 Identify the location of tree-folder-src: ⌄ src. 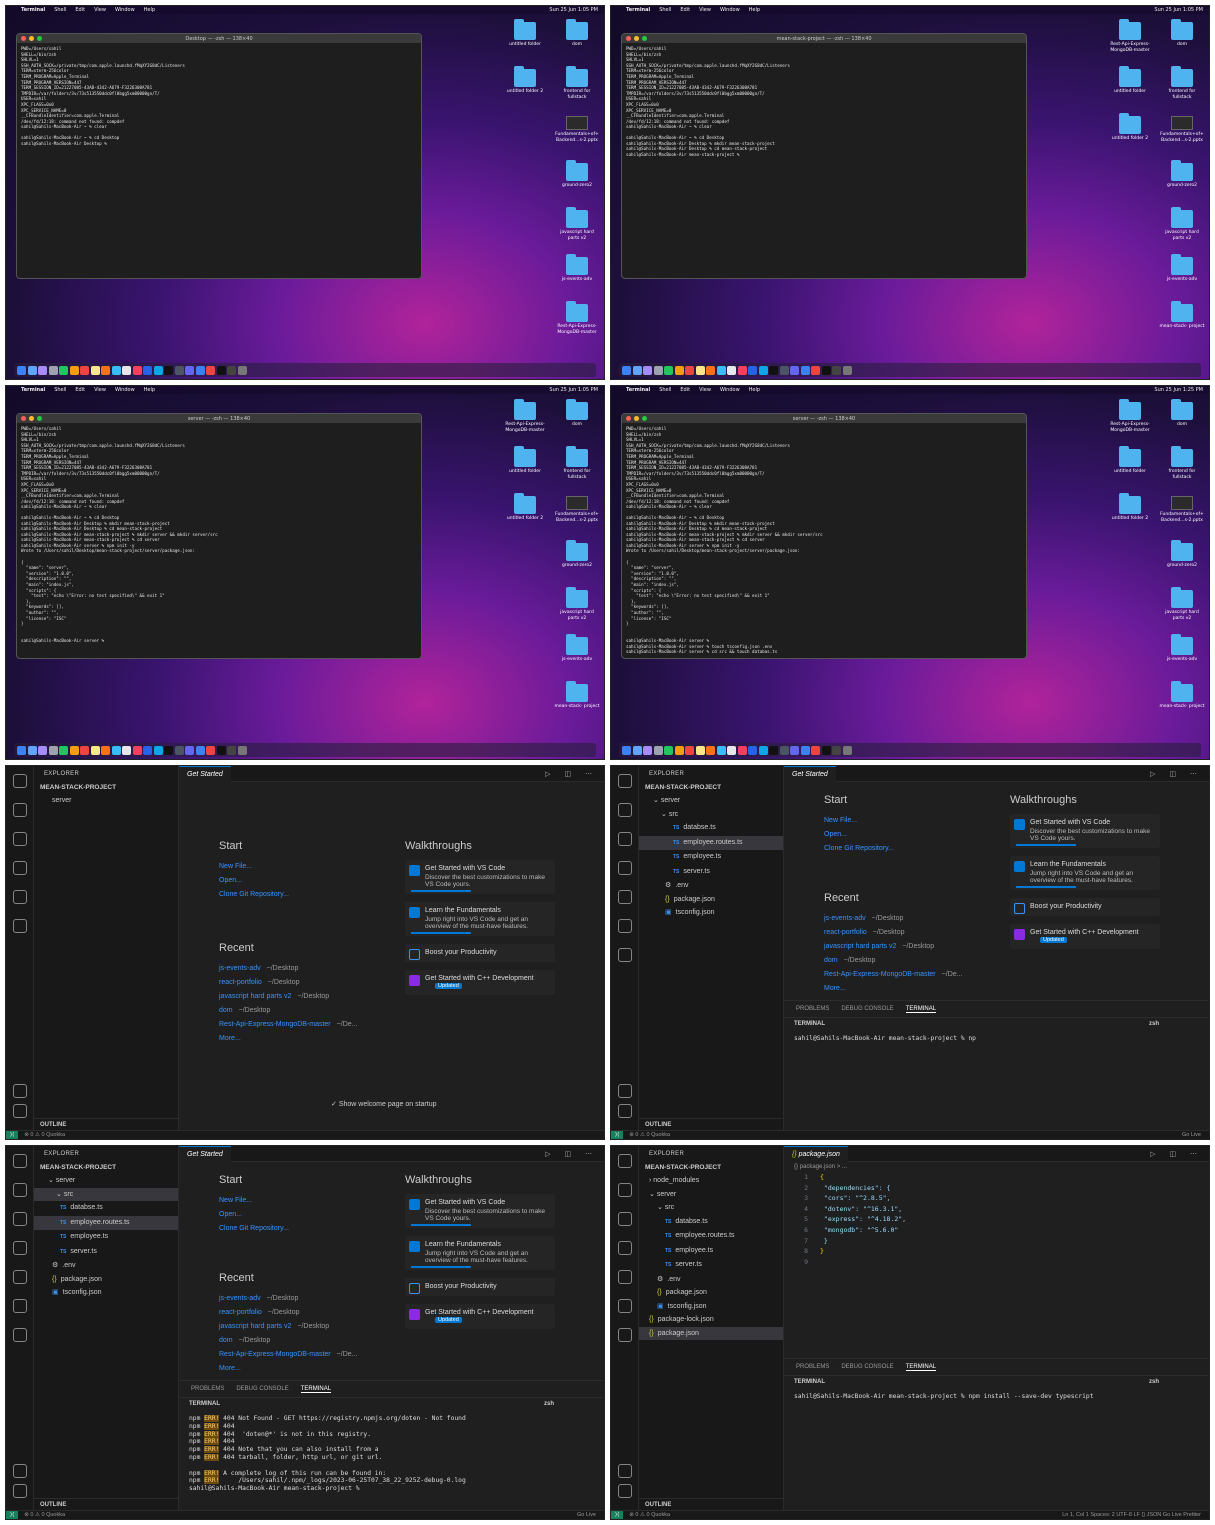
(711, 815).